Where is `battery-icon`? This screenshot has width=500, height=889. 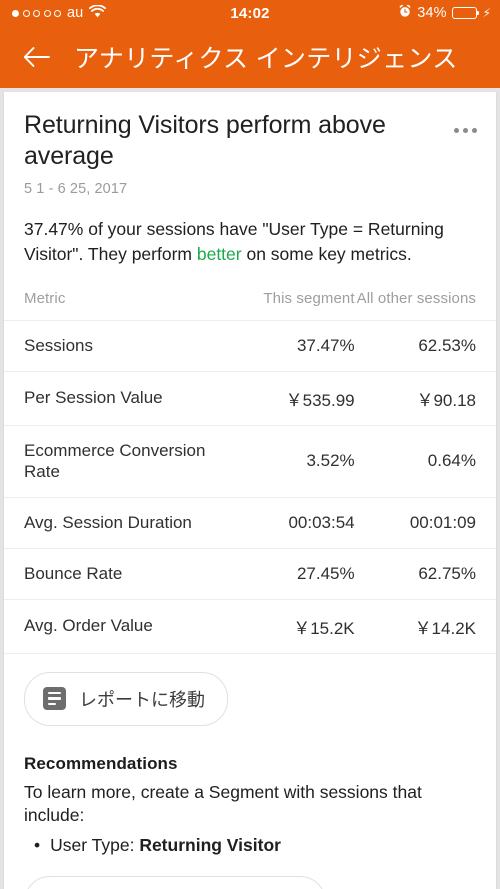
battery-icon is located at coordinates (465, 13).